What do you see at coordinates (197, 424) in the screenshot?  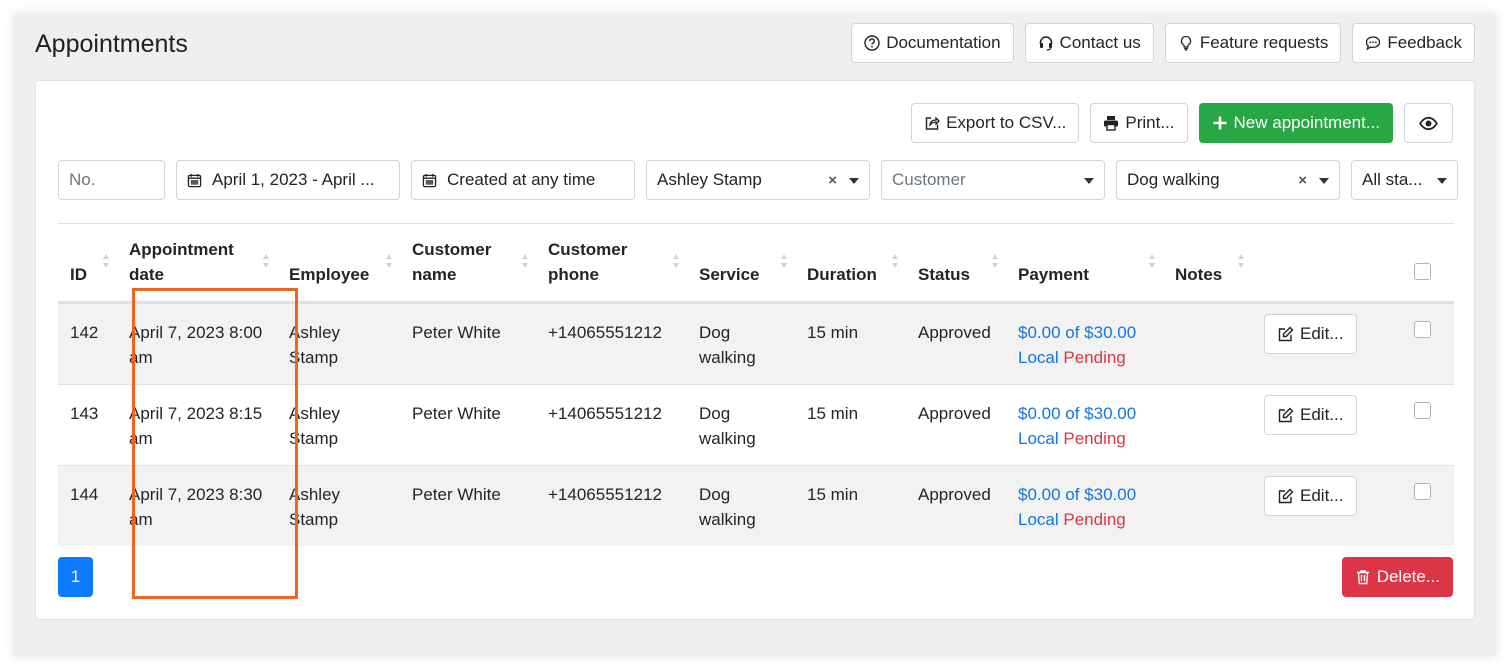 I see `cell-appointment-date: April 7, 2023 8:15 am` at bounding box center [197, 424].